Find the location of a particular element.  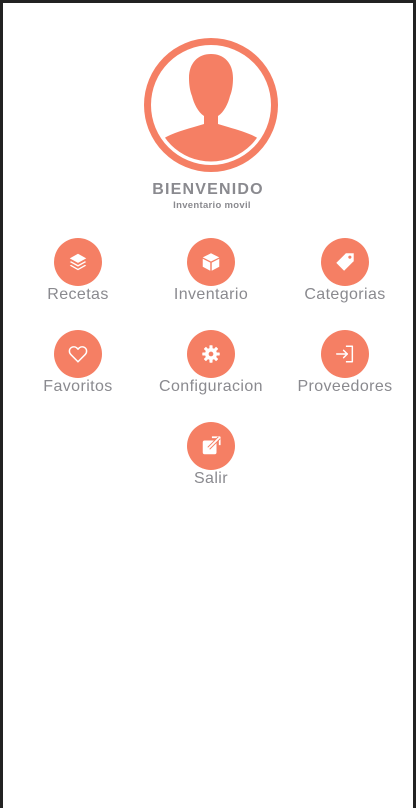

layers-icon is located at coordinates (78, 262).